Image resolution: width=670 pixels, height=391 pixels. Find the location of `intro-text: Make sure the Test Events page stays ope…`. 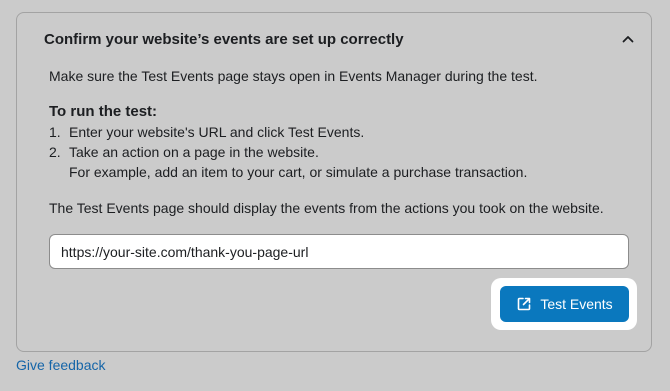

intro-text: Make sure the Test Events page stays ope… is located at coordinates (293, 76).